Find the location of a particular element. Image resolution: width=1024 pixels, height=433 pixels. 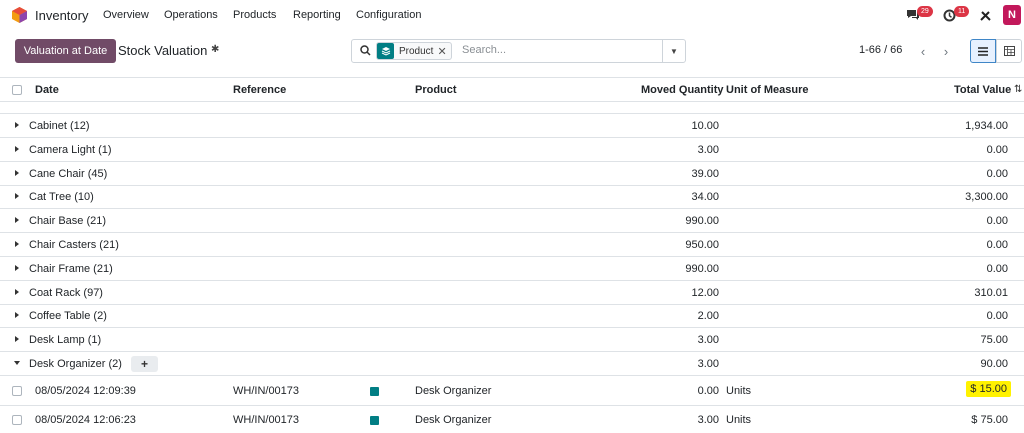

column-header-moved-quantity: Moved Quantity is located at coordinates (682, 90).